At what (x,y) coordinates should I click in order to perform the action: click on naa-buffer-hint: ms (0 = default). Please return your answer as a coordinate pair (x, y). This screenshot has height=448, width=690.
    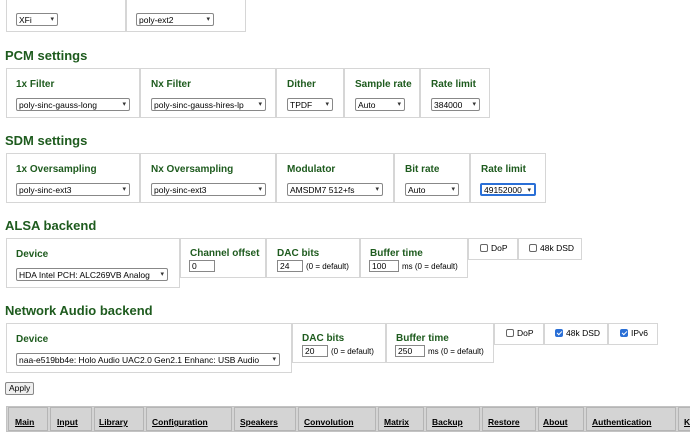
    Looking at the image, I should click on (456, 351).